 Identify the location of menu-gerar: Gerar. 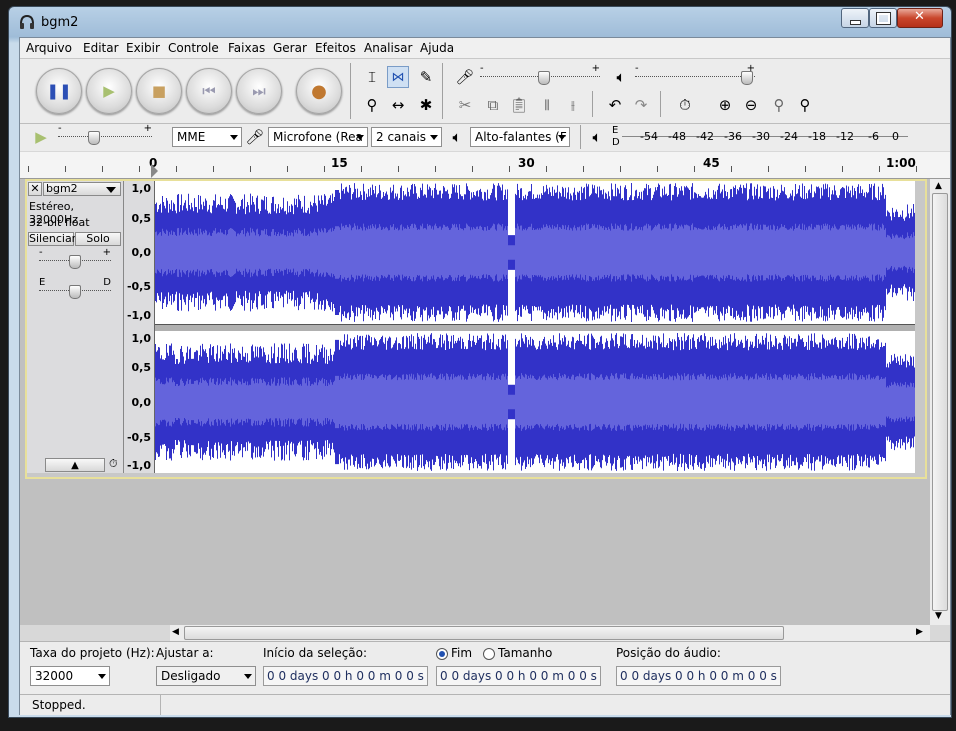
(290, 48).